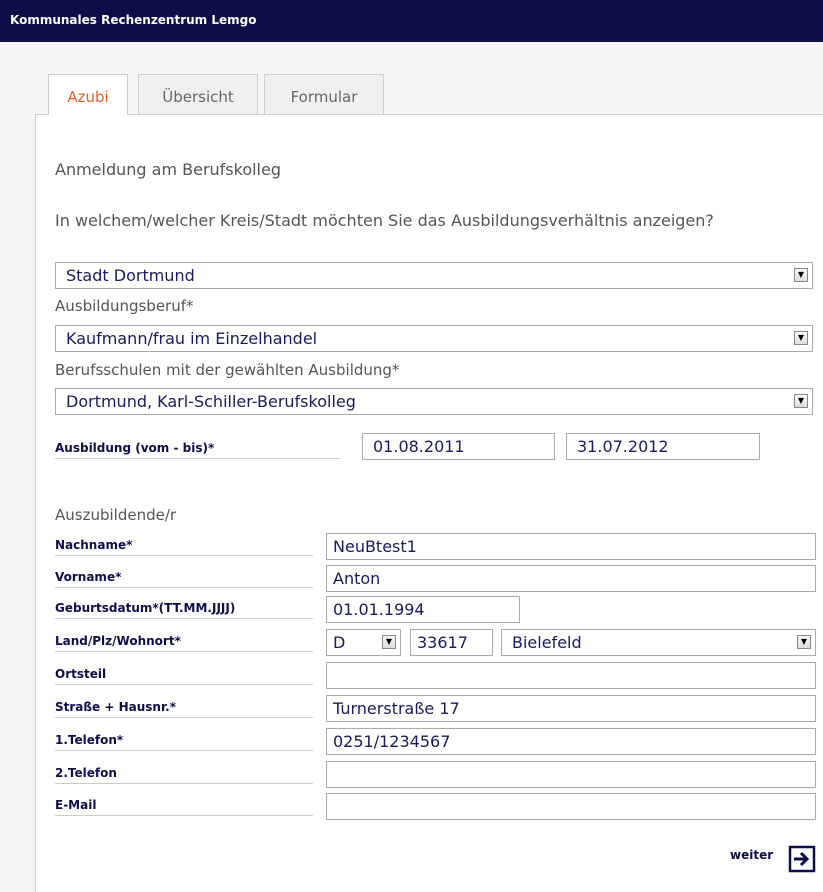 Image resolution: width=823 pixels, height=892 pixels. I want to click on tab-azubi: Azubi, so click(88, 94).